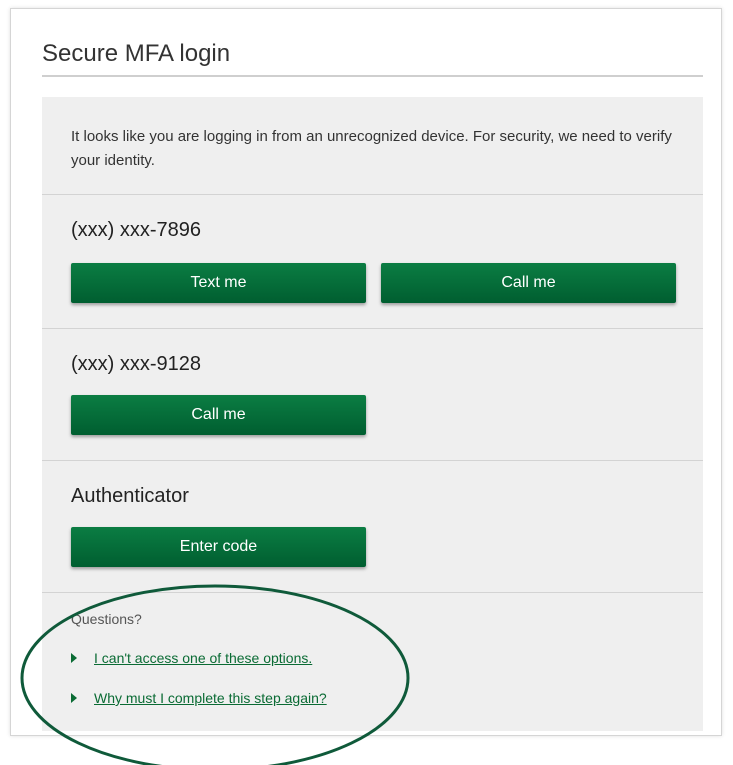  What do you see at coordinates (203, 658) in the screenshot?
I see `cant-access-options-link: I can't access one of these options.` at bounding box center [203, 658].